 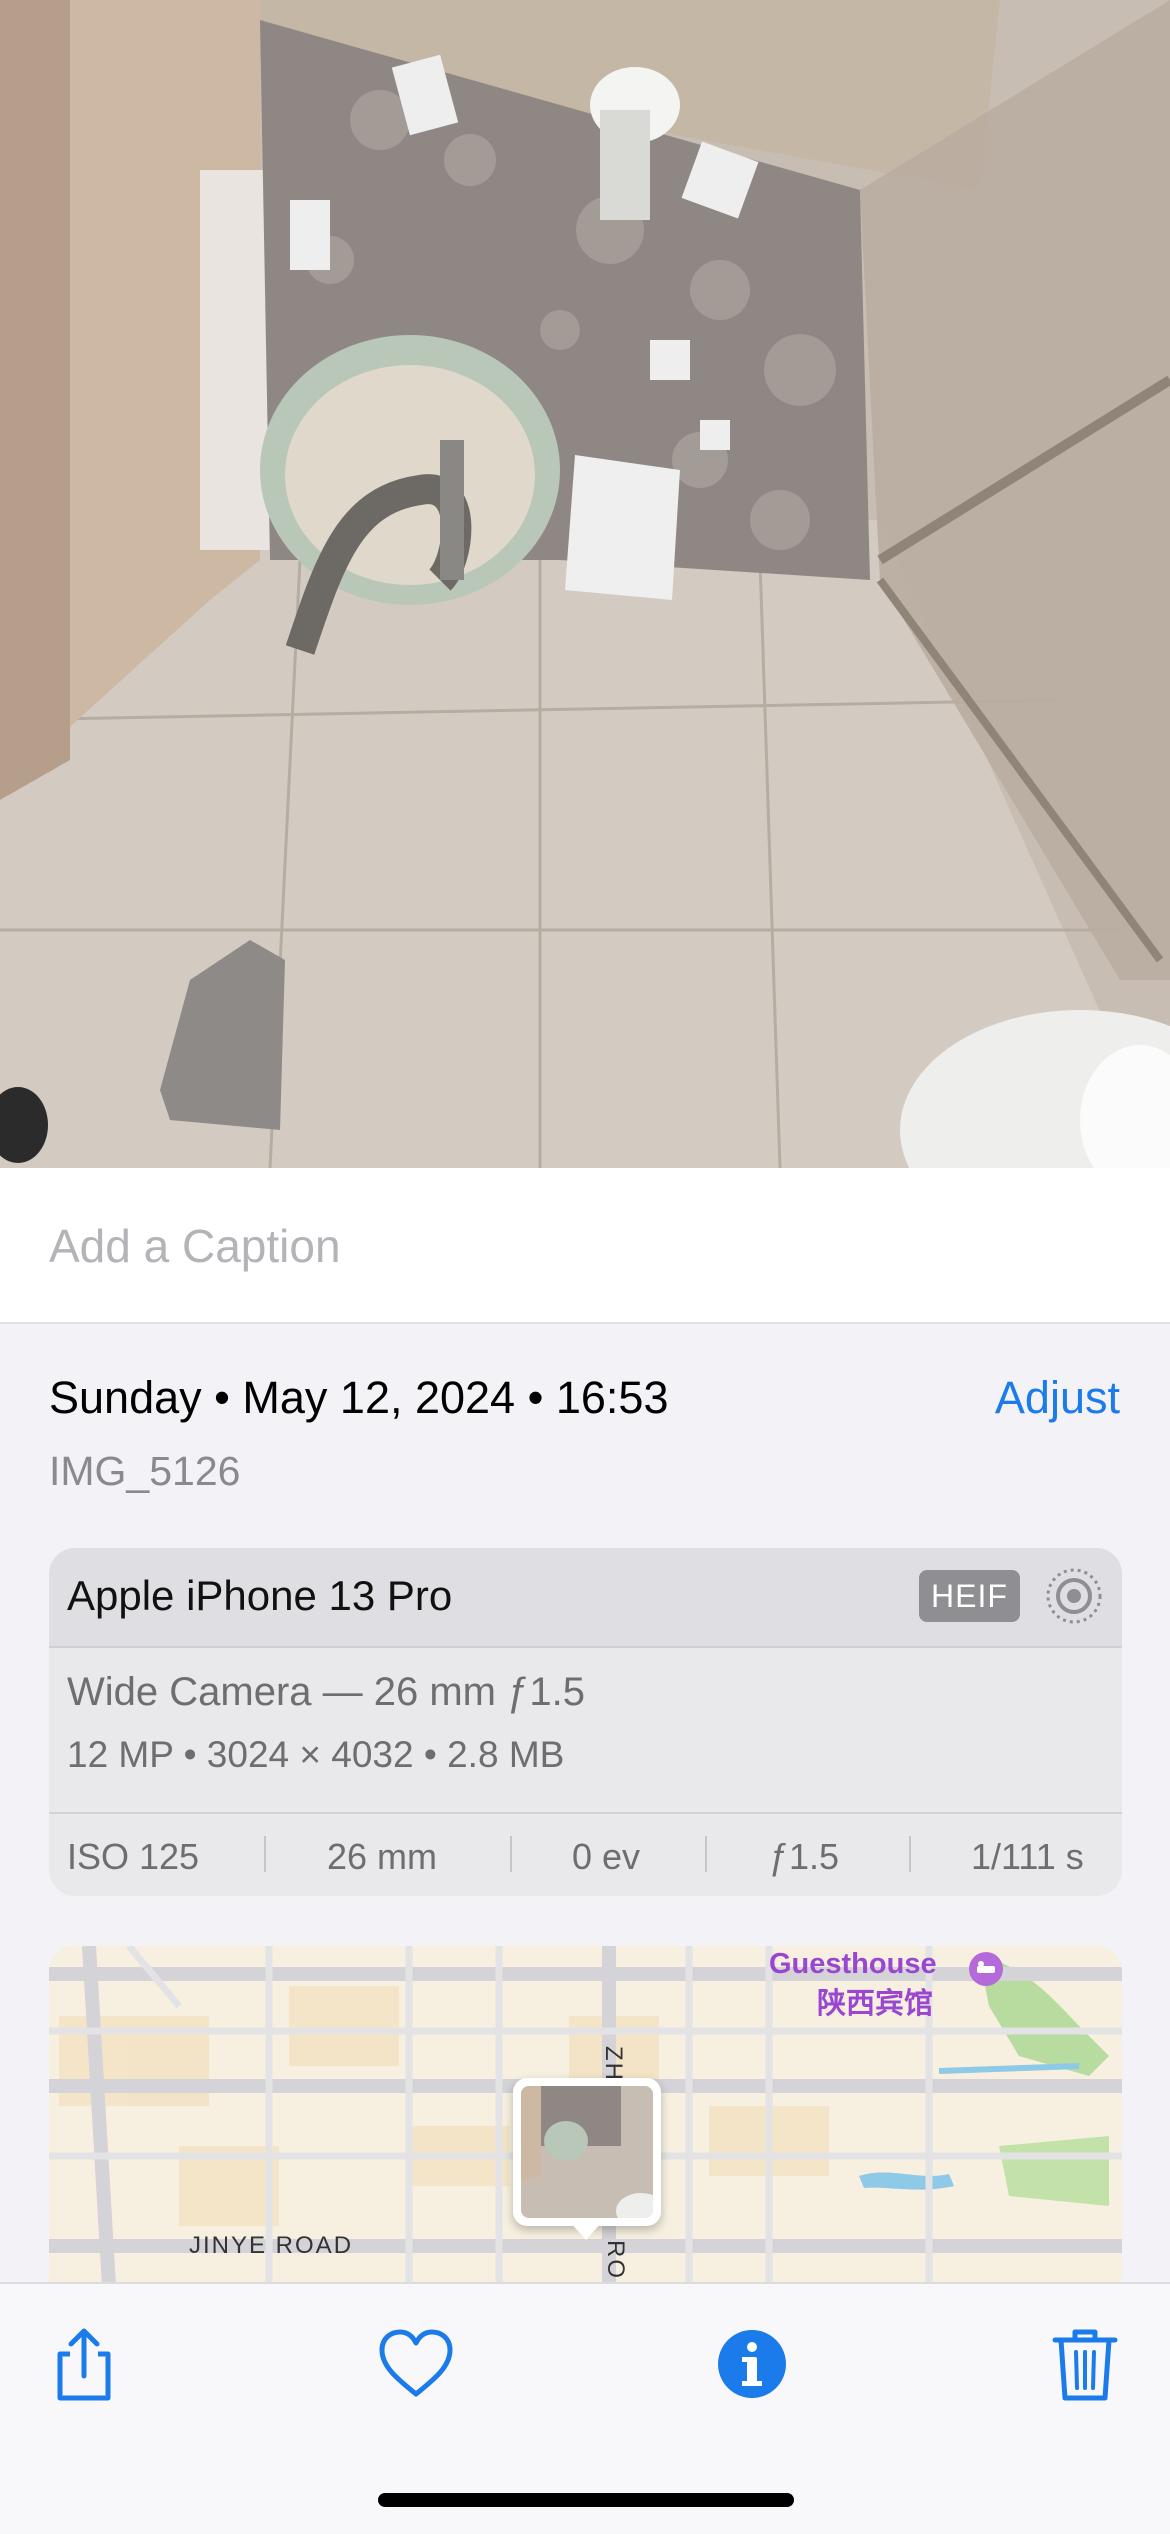 What do you see at coordinates (752, 2364) in the screenshot?
I see `info-icon` at bounding box center [752, 2364].